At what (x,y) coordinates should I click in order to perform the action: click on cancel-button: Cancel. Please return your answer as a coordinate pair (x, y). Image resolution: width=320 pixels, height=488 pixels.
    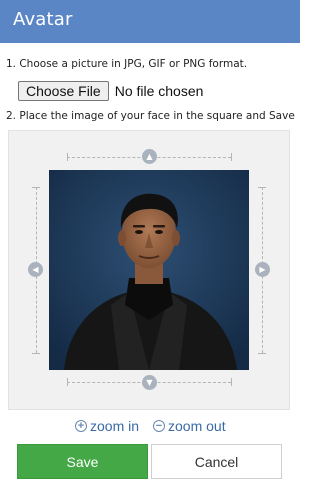
    Looking at the image, I should click on (216, 461).